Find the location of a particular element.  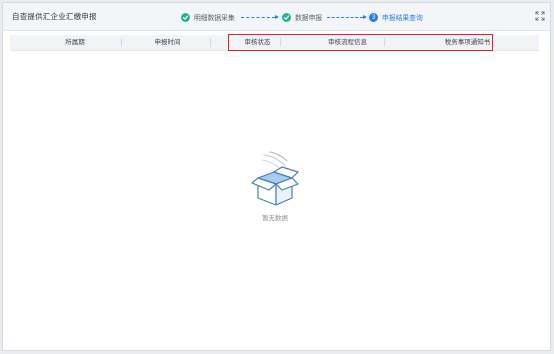

empty-state: 暂无数据 is located at coordinates (275, 187).